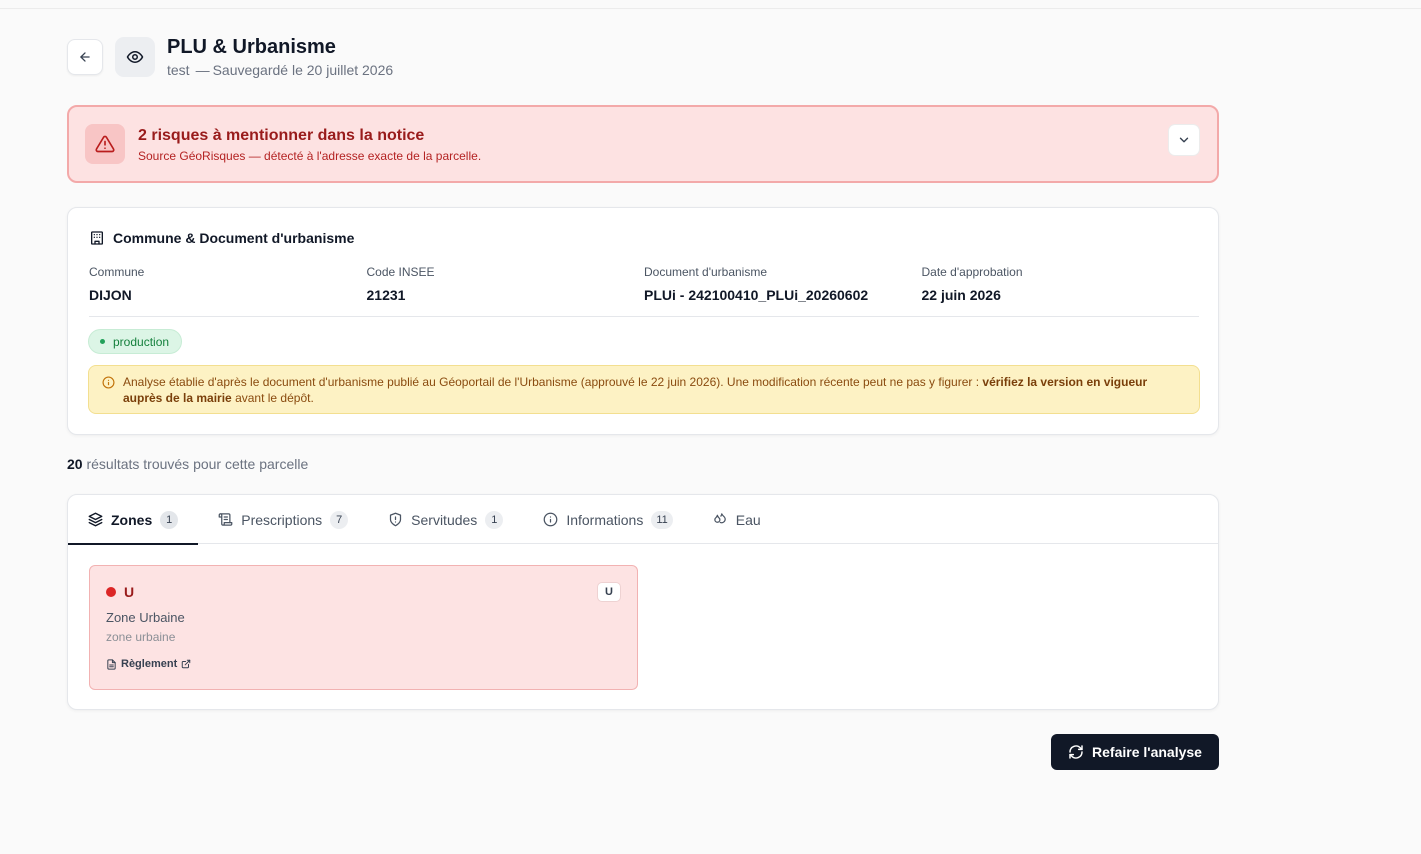 The image size is (1421, 854). I want to click on field-label: Commune, so click(117, 272).